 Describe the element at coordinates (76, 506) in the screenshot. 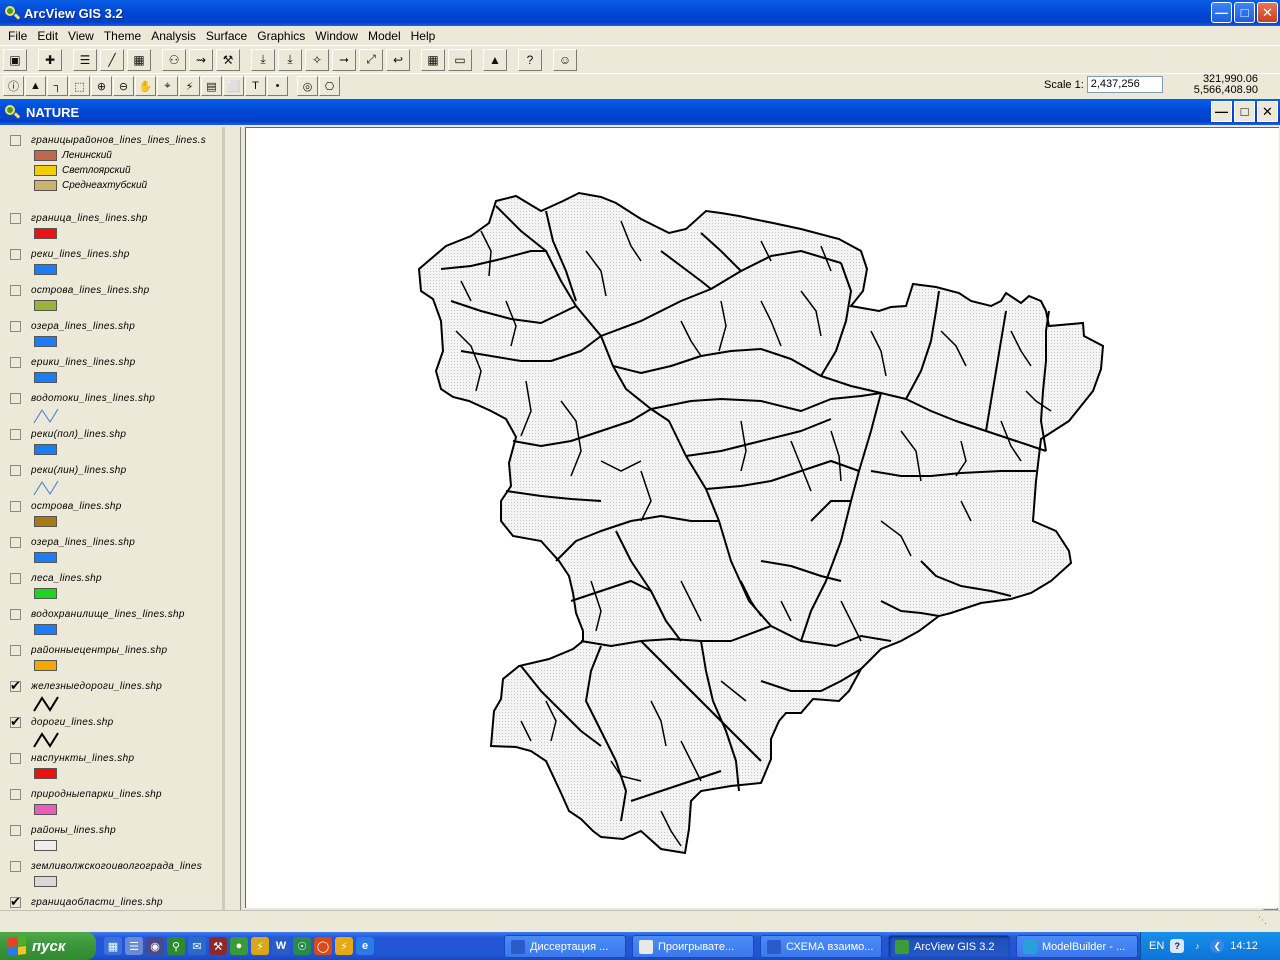

I see `theme-name: острова_lines.shp` at that location.